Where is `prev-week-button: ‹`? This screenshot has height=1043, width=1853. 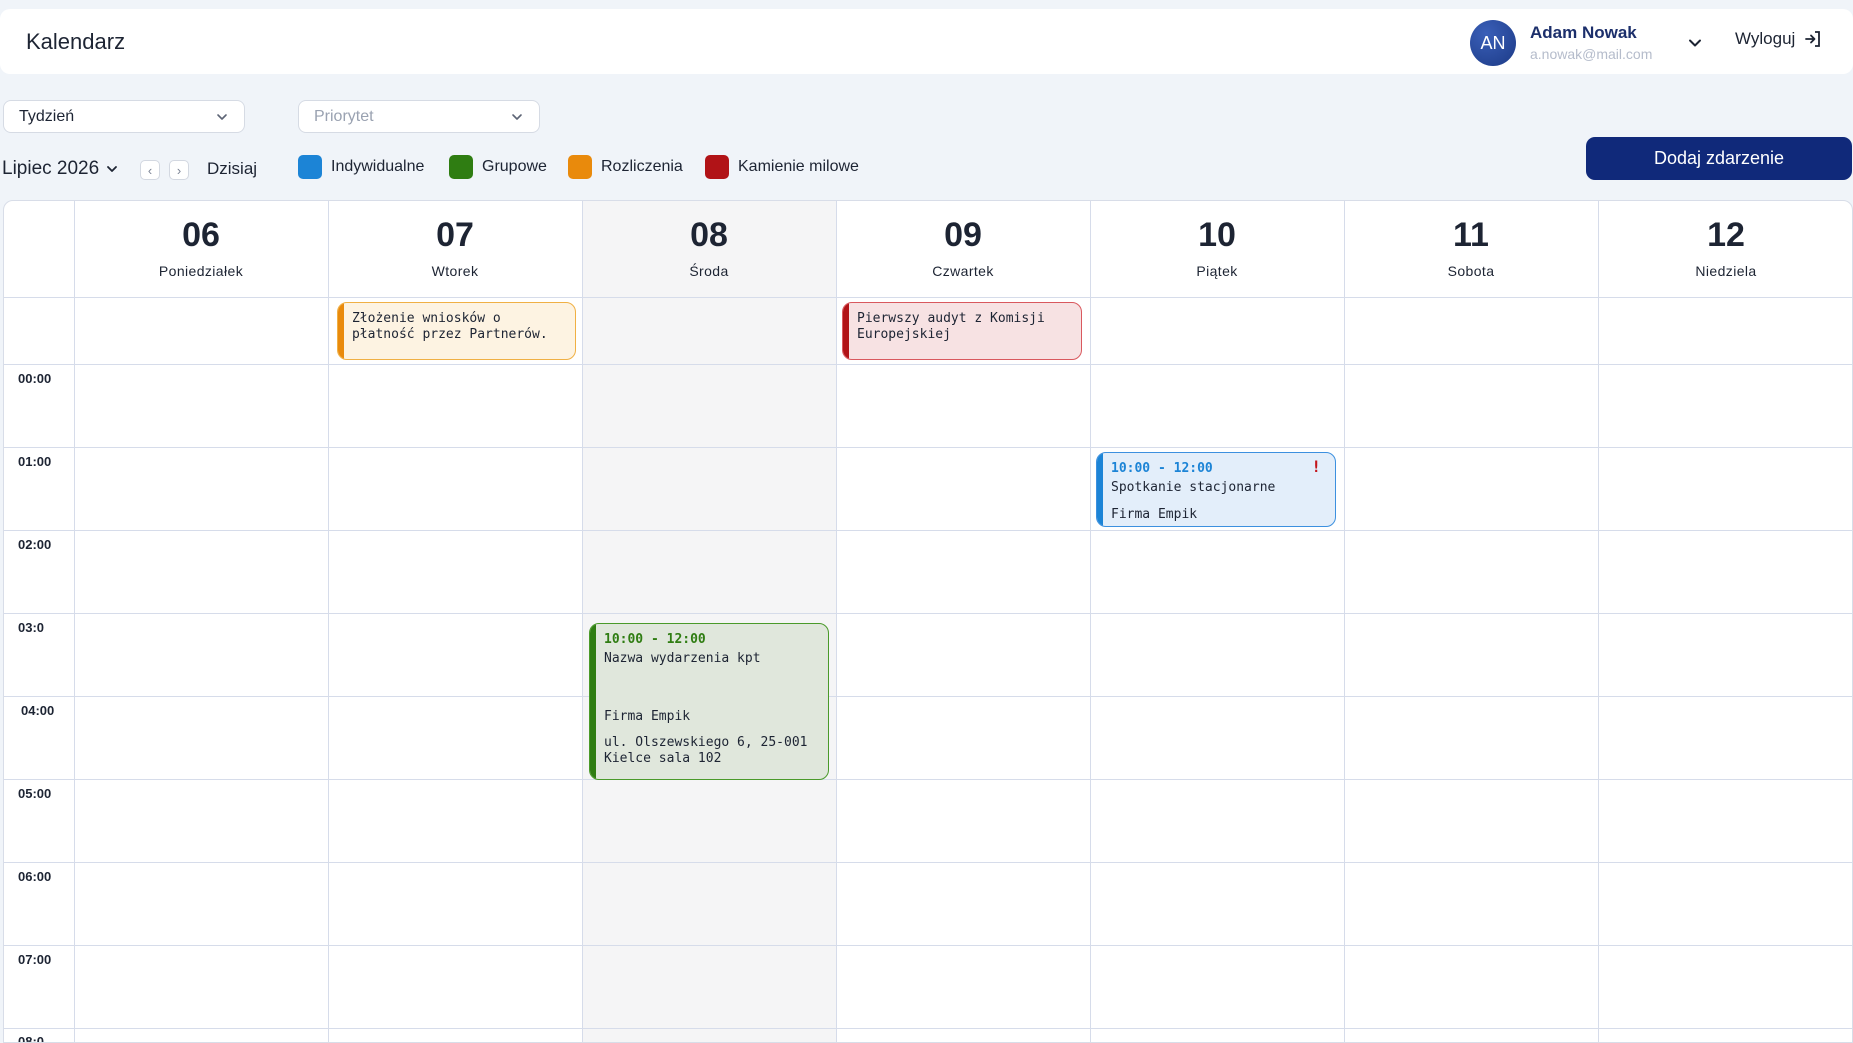 prev-week-button: ‹ is located at coordinates (150, 170).